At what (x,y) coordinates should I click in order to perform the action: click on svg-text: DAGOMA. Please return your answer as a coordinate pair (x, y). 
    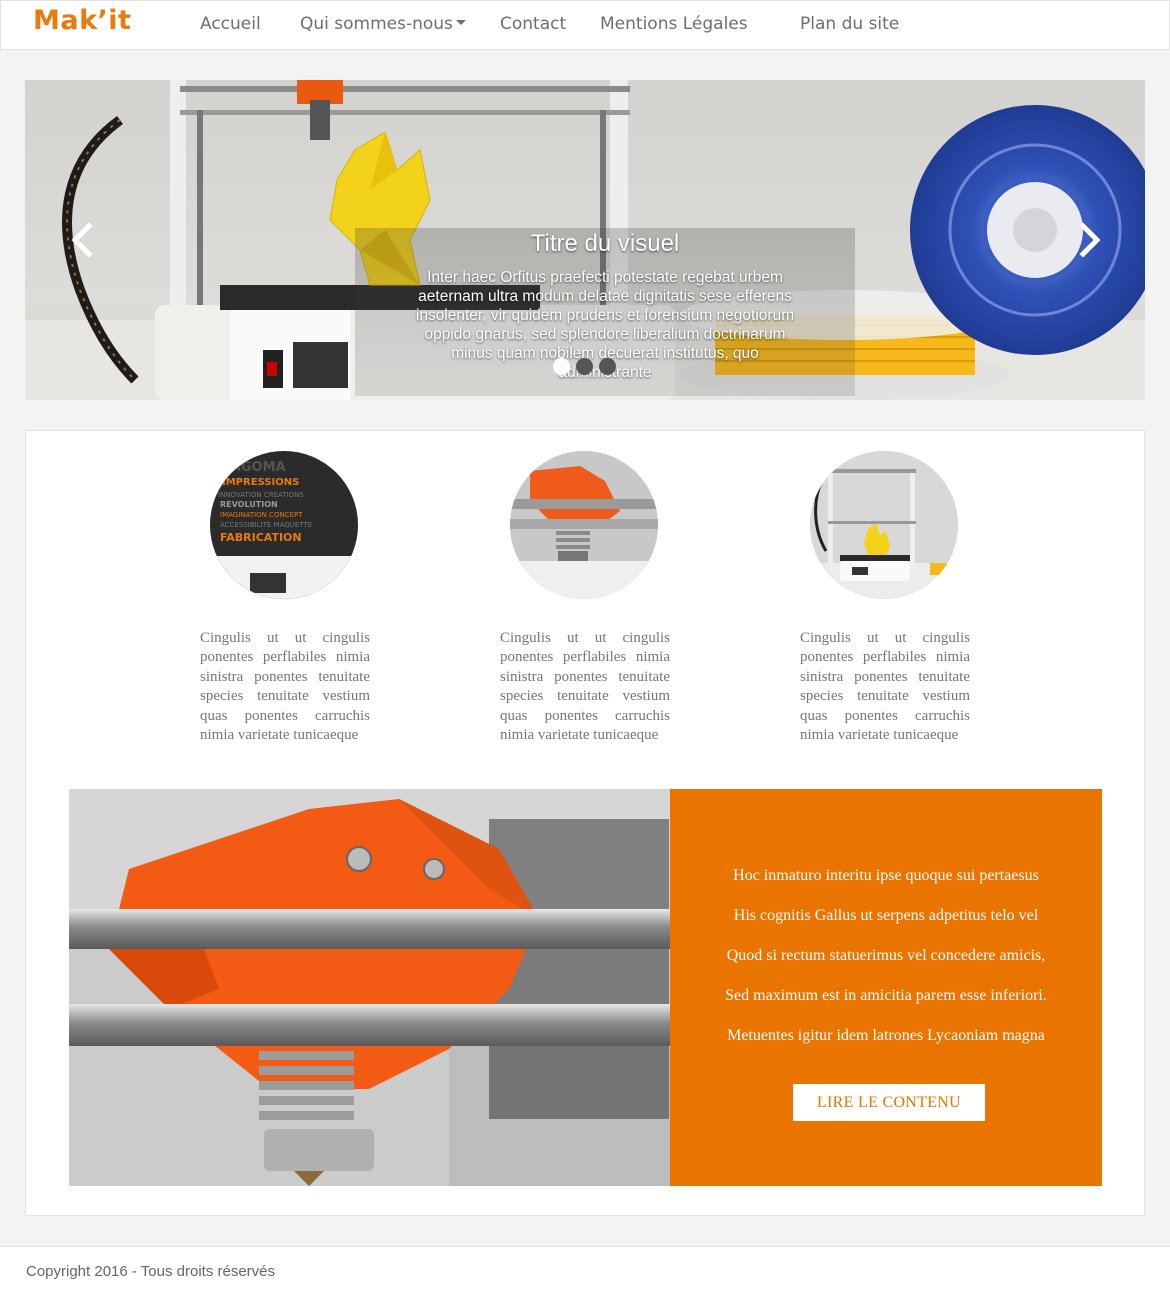
    Looking at the image, I should click on (253, 467).